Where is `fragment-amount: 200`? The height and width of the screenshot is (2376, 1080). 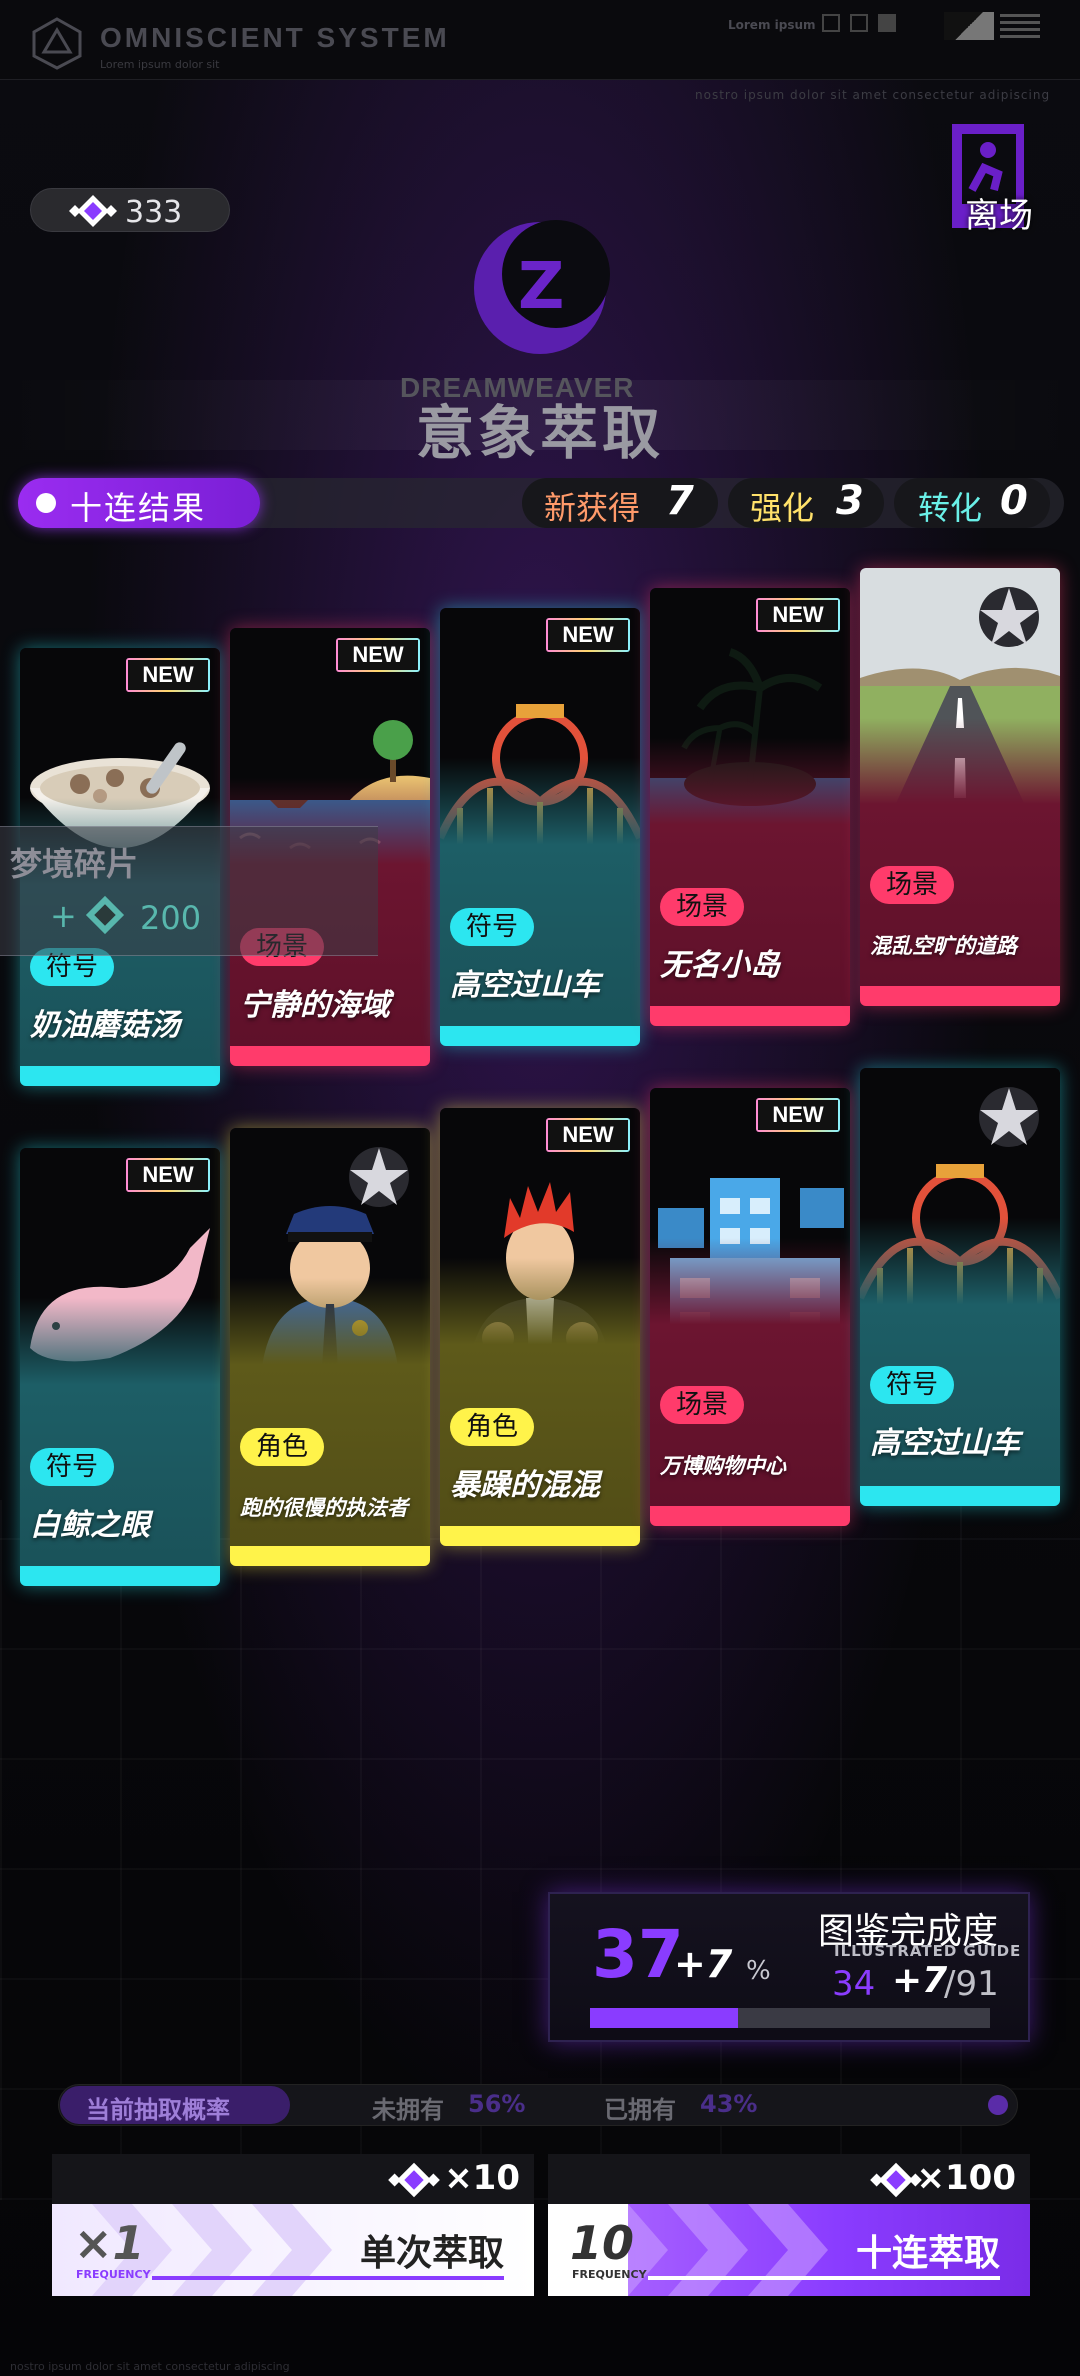
fragment-amount: 200 is located at coordinates (171, 918).